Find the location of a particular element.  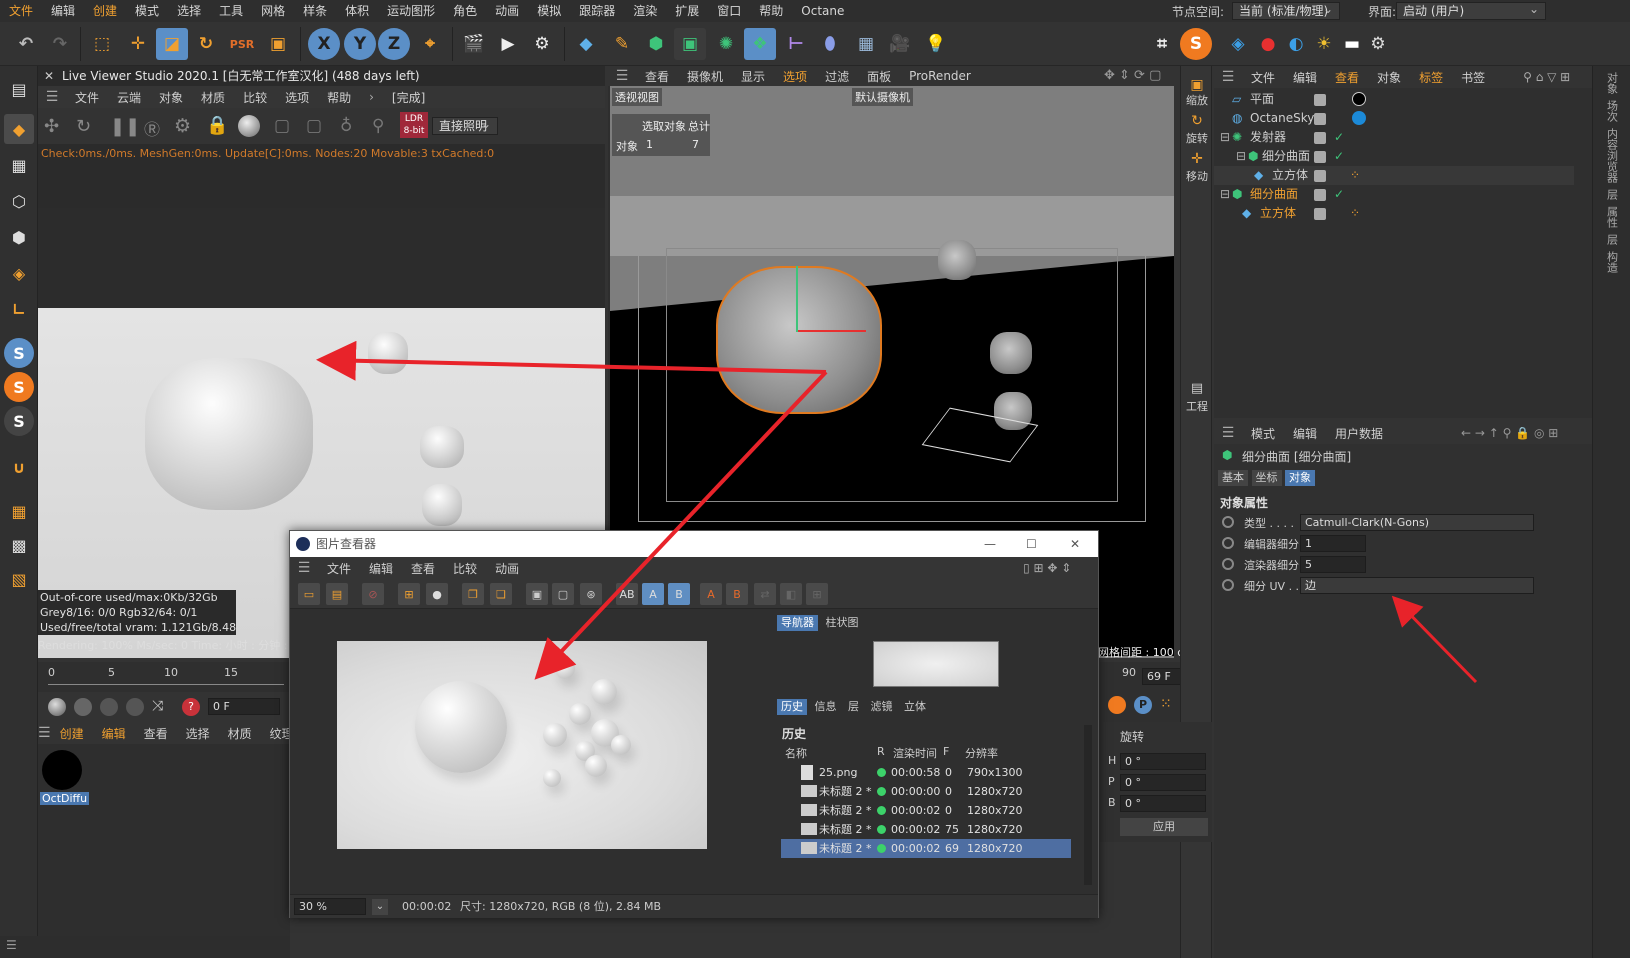

om-menu-object: 对象 is located at coordinates (1389, 77).